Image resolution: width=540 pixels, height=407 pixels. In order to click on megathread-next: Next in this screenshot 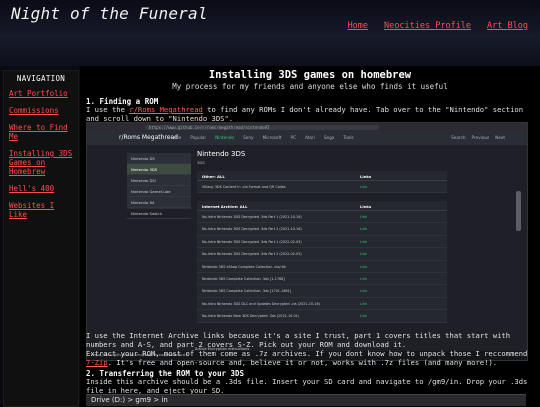, I will do `click(500, 137)`.